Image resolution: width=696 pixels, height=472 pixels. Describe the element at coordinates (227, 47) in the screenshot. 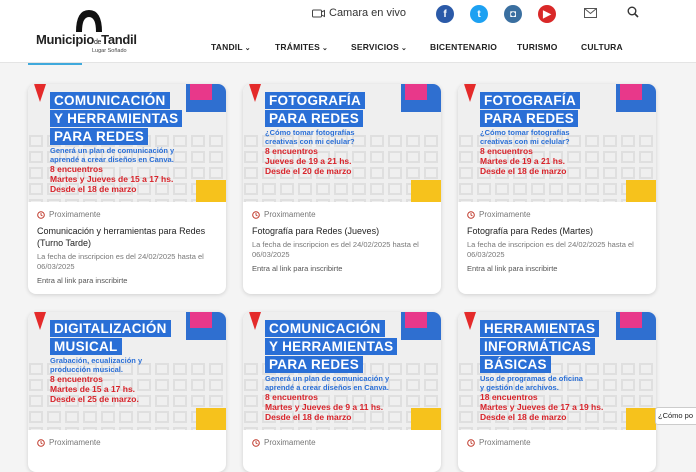

I see `nav-item-label: TANDIL` at that location.